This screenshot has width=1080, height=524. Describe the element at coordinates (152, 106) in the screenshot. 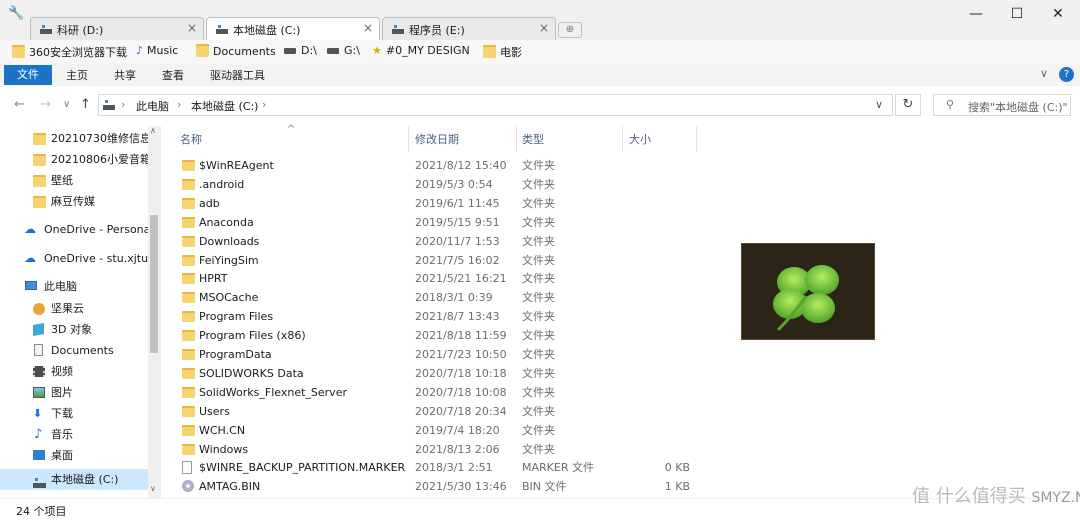

I see `breadcrumb-this-pc: 此电脑` at that location.